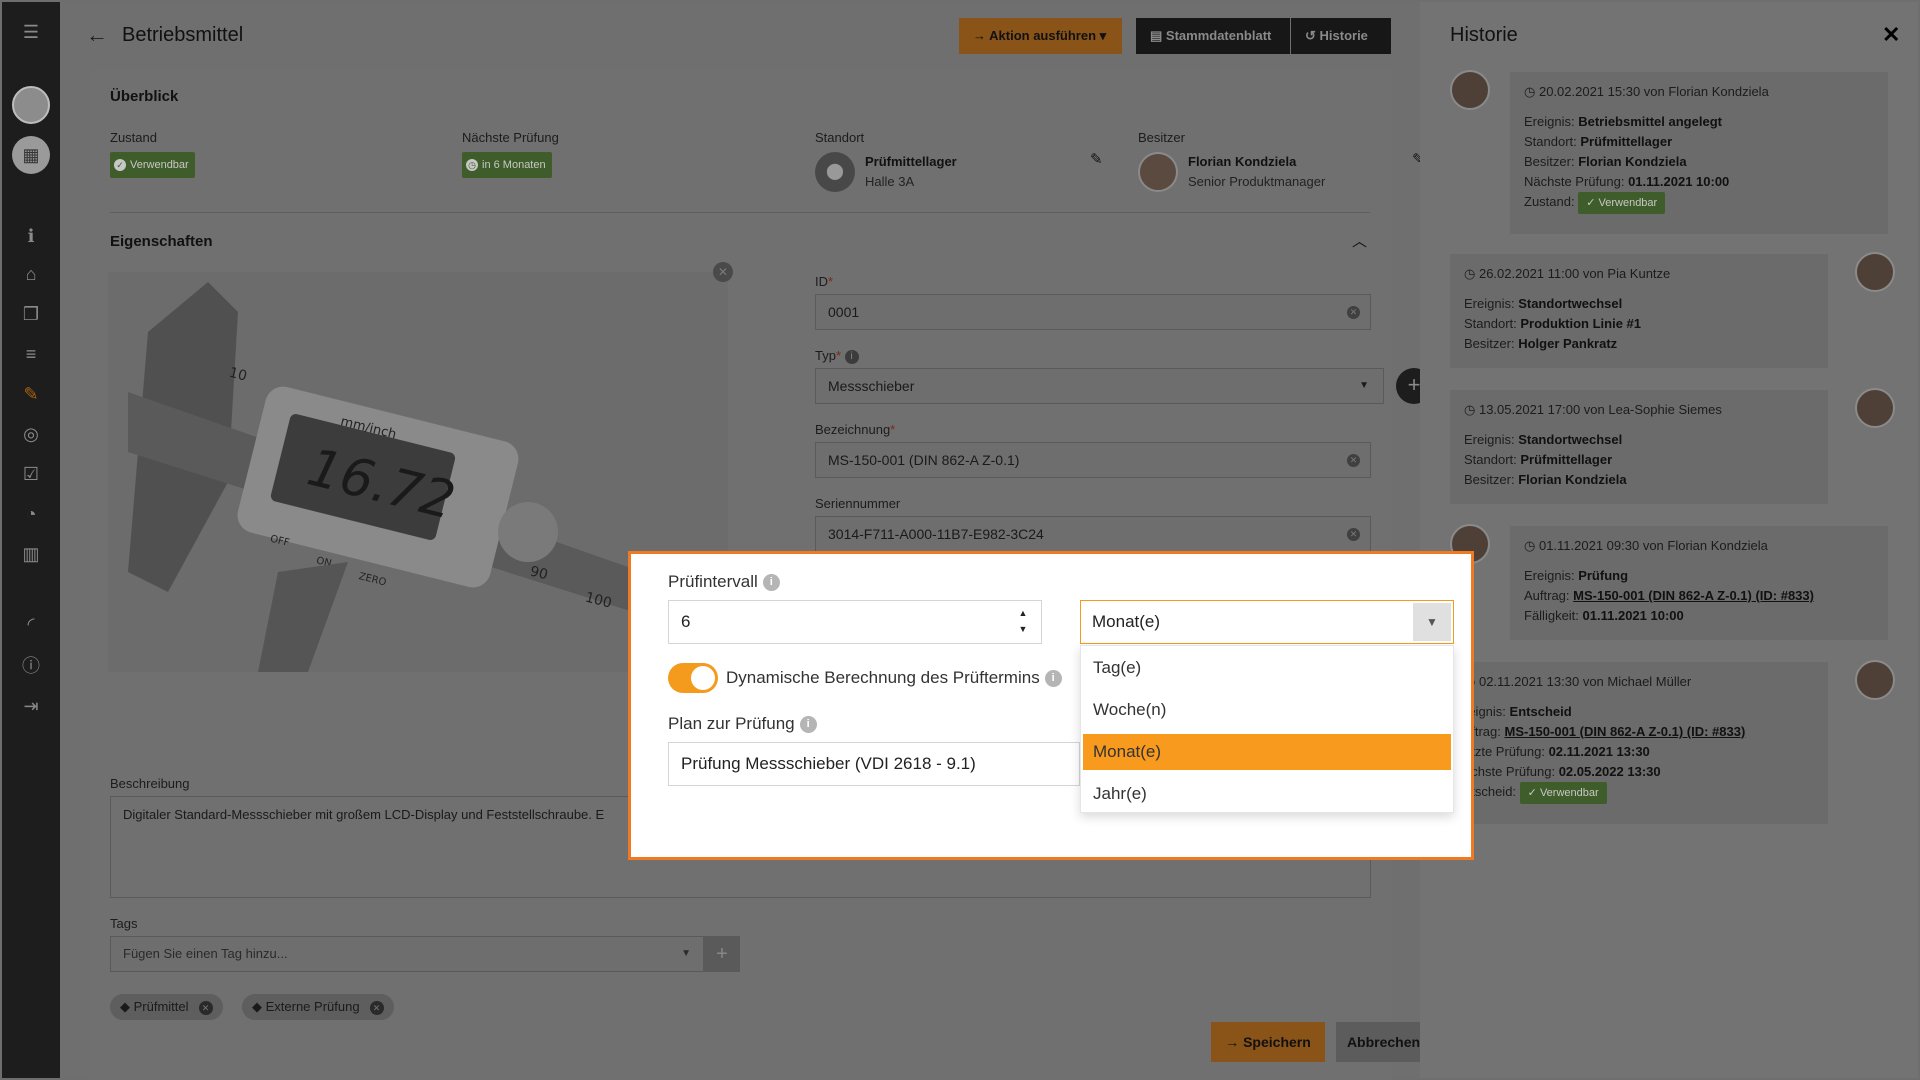 The height and width of the screenshot is (1080, 1920). Describe the element at coordinates (31, 105) in the screenshot. I see `user-avatar` at that location.